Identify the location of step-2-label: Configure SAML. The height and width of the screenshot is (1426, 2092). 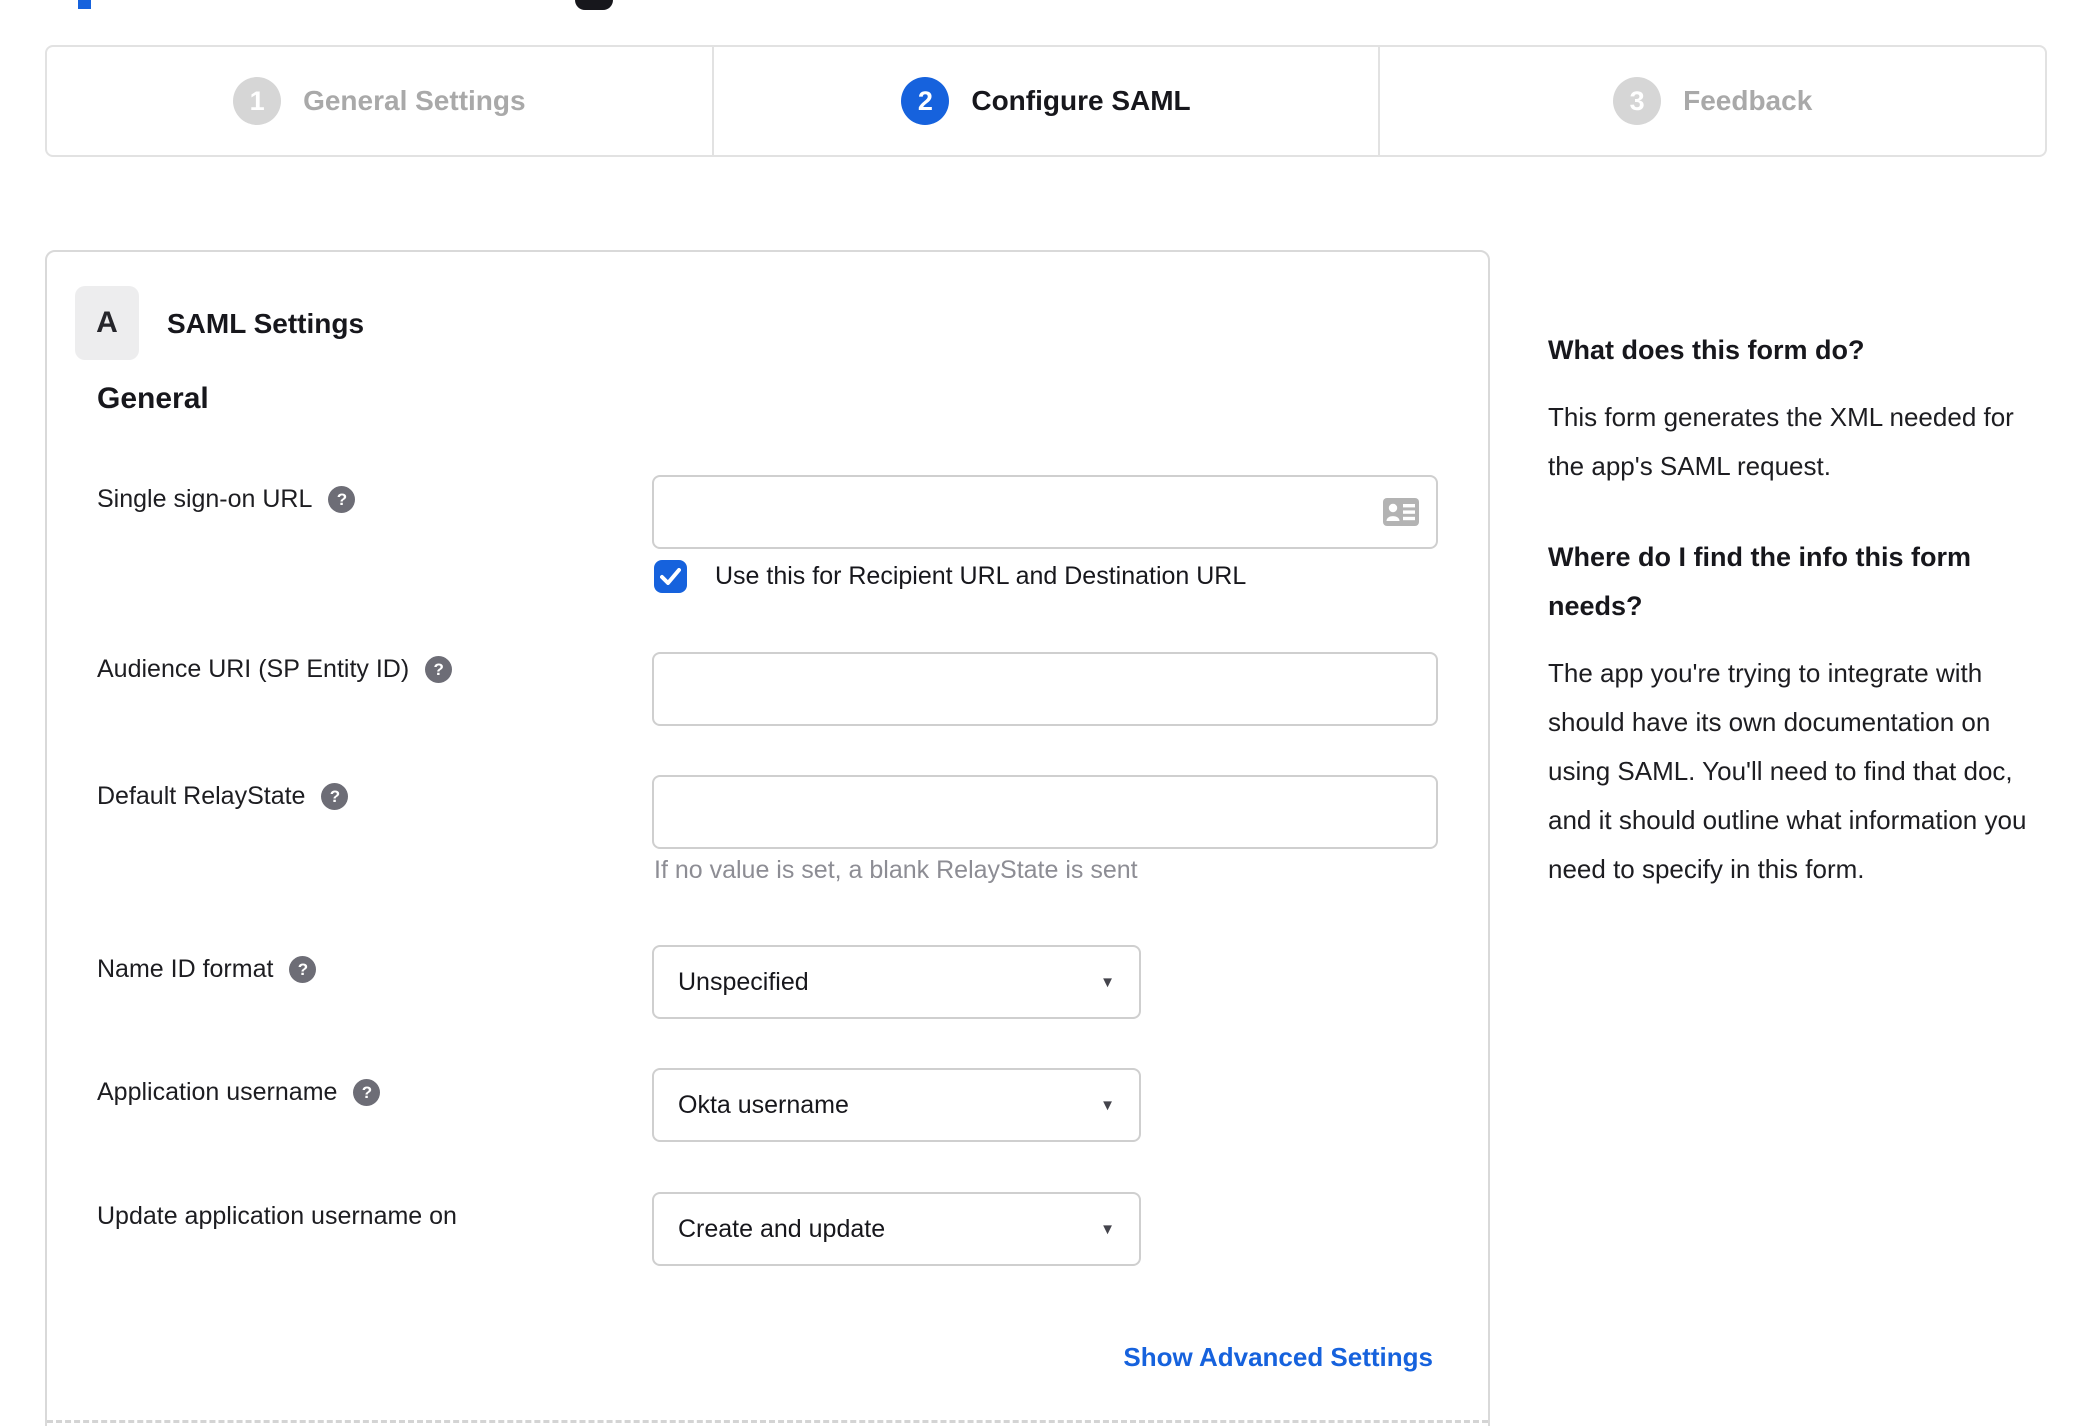
(1081, 100).